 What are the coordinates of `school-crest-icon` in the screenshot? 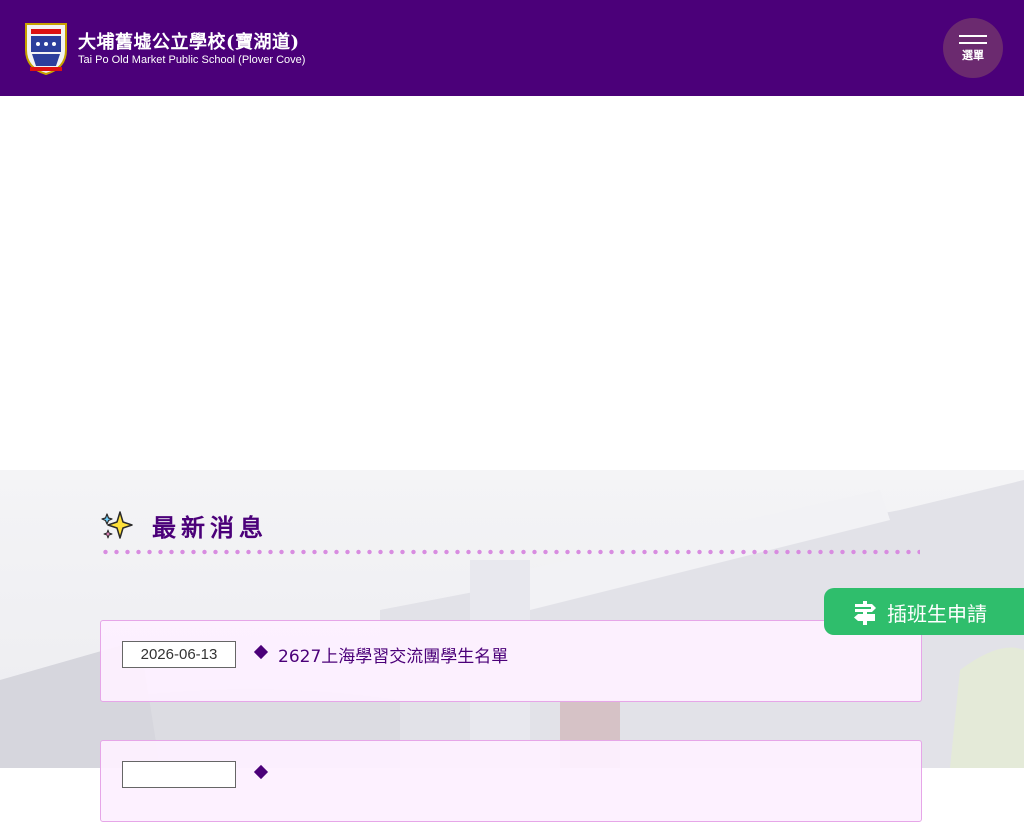 It's located at (46, 48).